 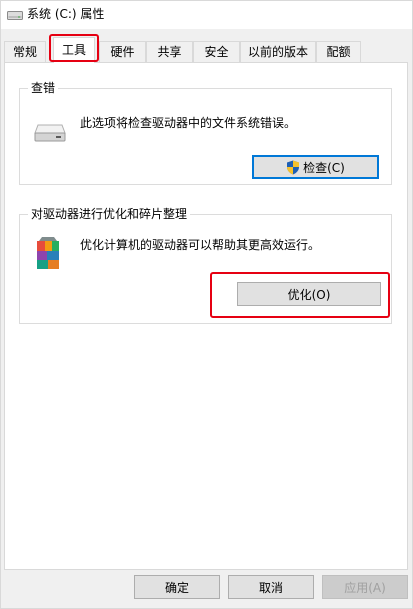 I want to click on error-check-group-label: 查错, so click(x=43, y=88).